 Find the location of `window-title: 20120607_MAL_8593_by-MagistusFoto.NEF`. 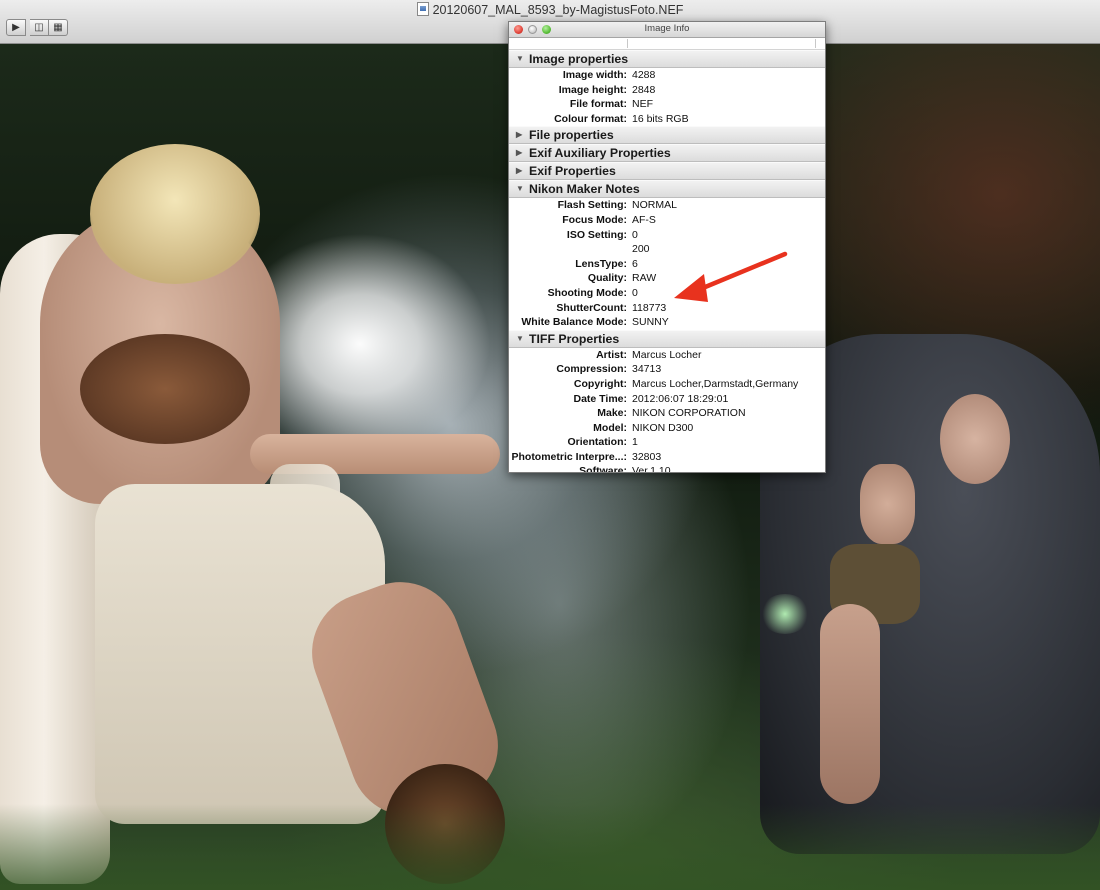

window-title: 20120607_MAL_8593_by-MagistusFoto.NEF is located at coordinates (550, 9).